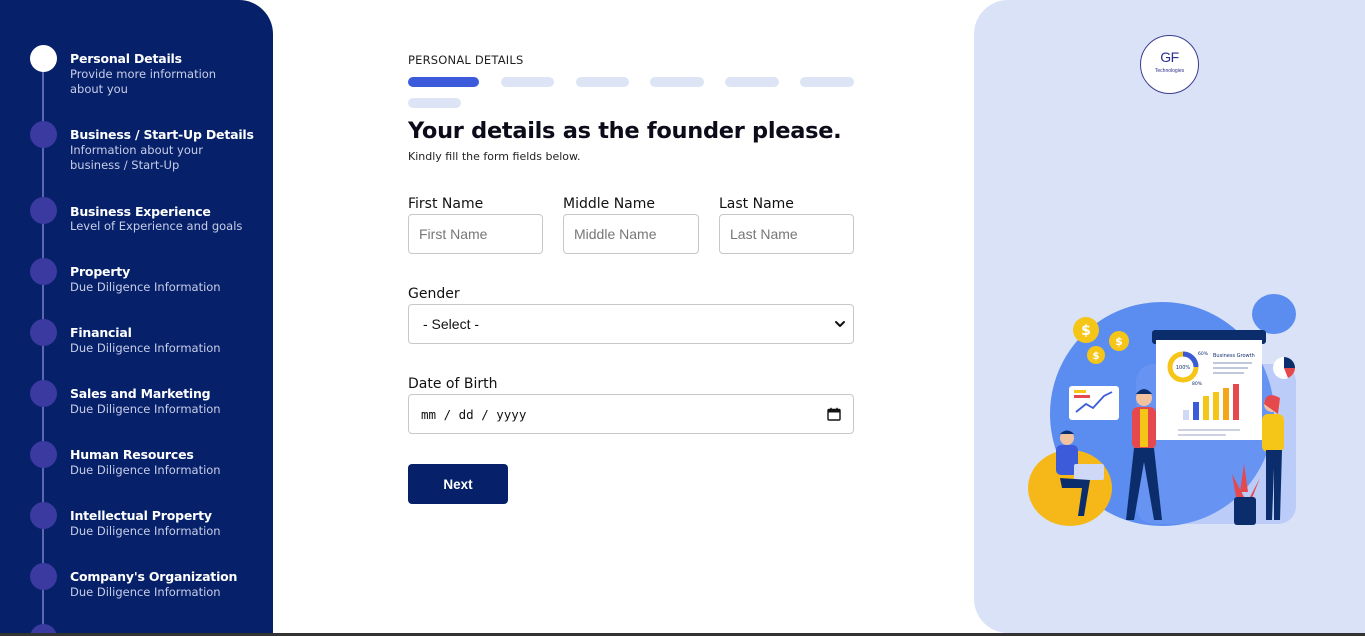  I want to click on board-chart-title: Business Growth, so click(1234, 356).